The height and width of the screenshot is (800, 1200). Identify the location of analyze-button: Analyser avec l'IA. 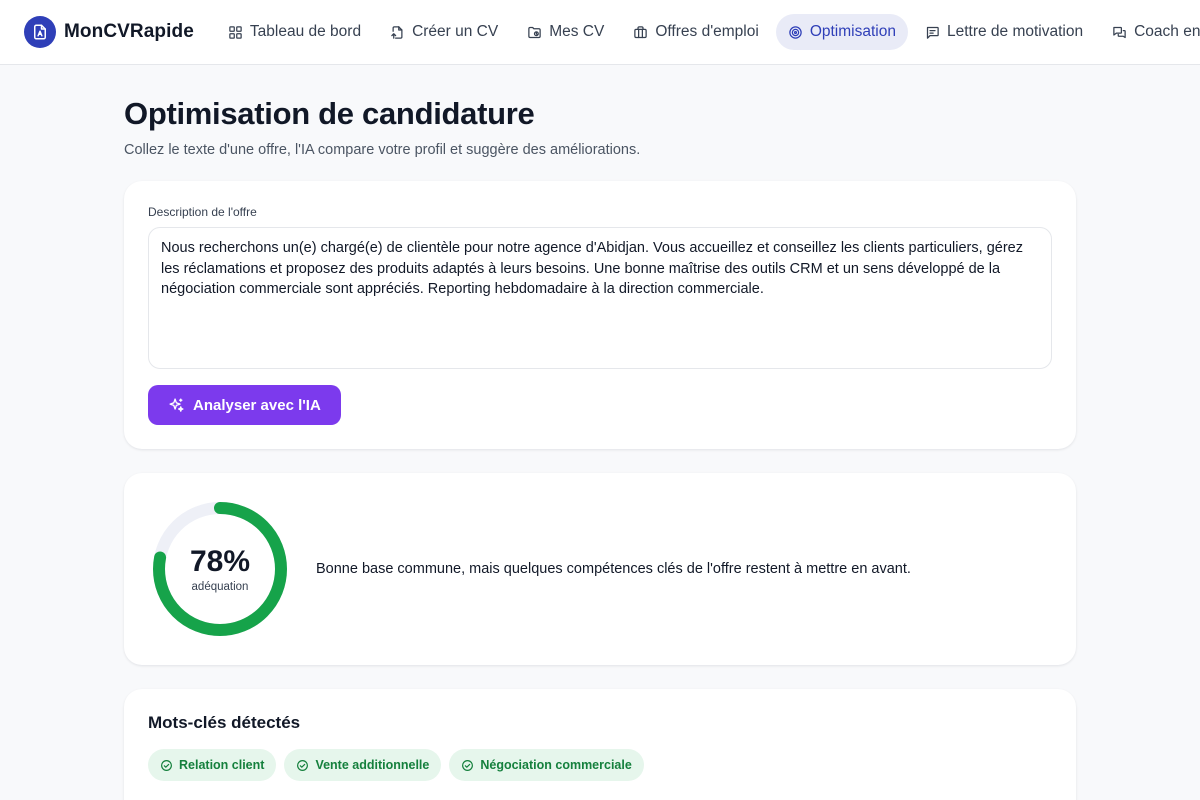
(244, 405).